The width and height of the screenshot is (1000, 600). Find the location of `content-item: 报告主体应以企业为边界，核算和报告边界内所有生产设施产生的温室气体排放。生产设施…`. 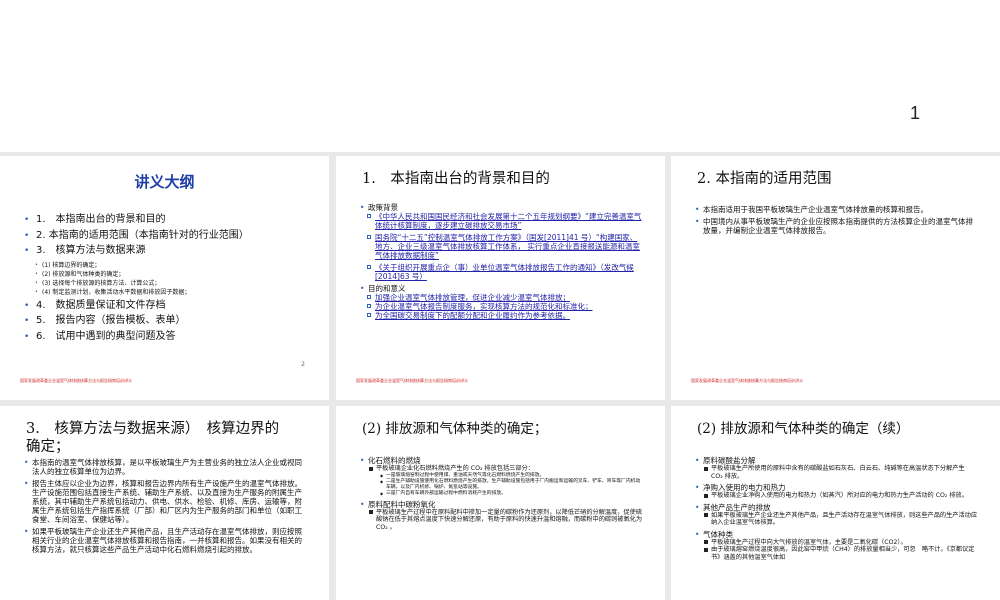

content-item: 报告主体应以企业为边界，核算和报告边界内所有生产设施产生的温室气体排放。生产设施… is located at coordinates (165, 501).